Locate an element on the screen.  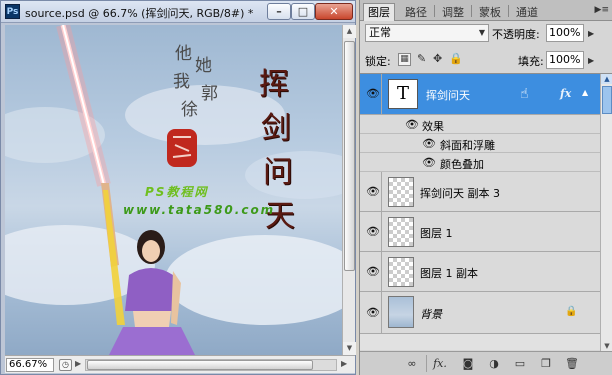
add-mask-icon: ◙ is located at coordinates (468, 363).